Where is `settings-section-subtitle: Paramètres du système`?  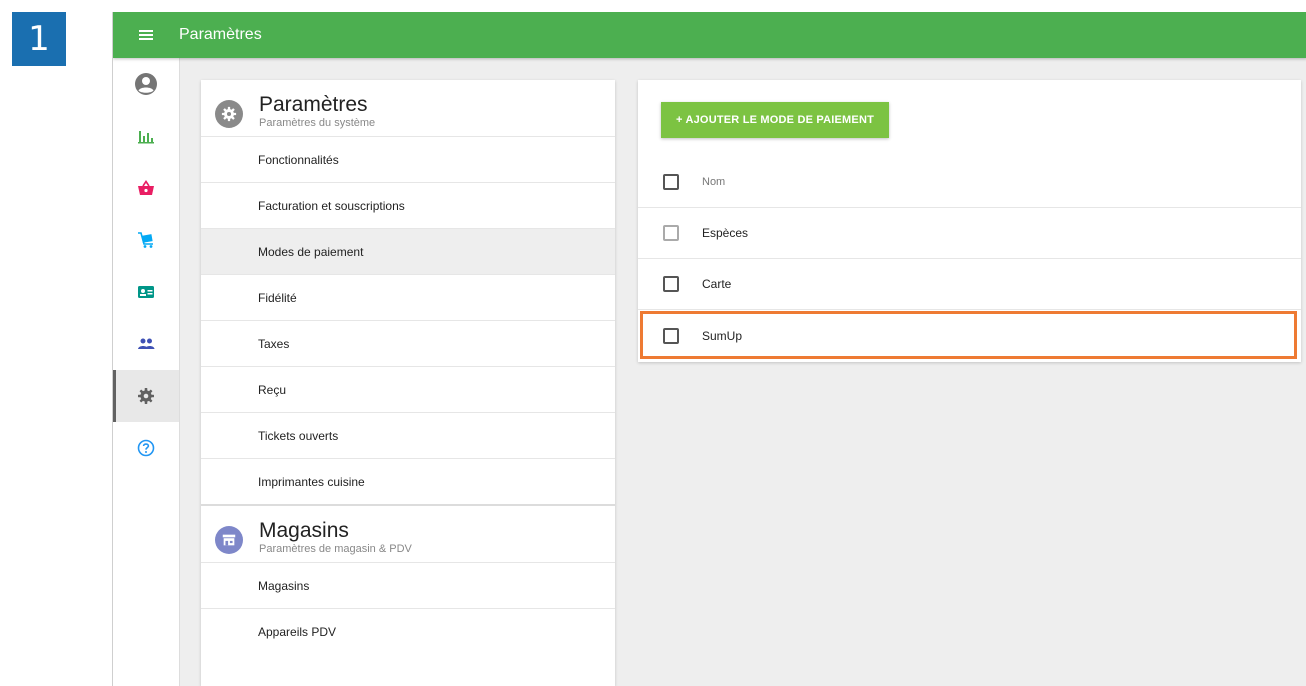 settings-section-subtitle: Paramètres du système is located at coordinates (317, 123).